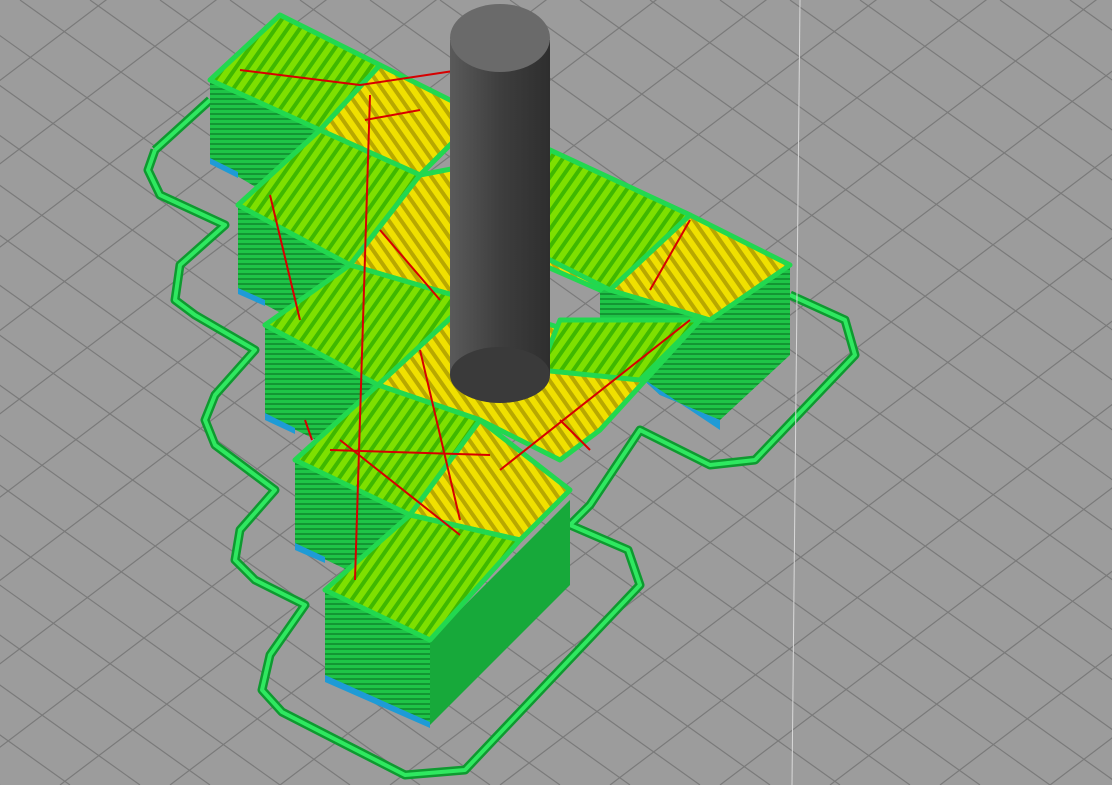 The image size is (1112, 785). I want to click on nozzle-icon, so click(500, 203).